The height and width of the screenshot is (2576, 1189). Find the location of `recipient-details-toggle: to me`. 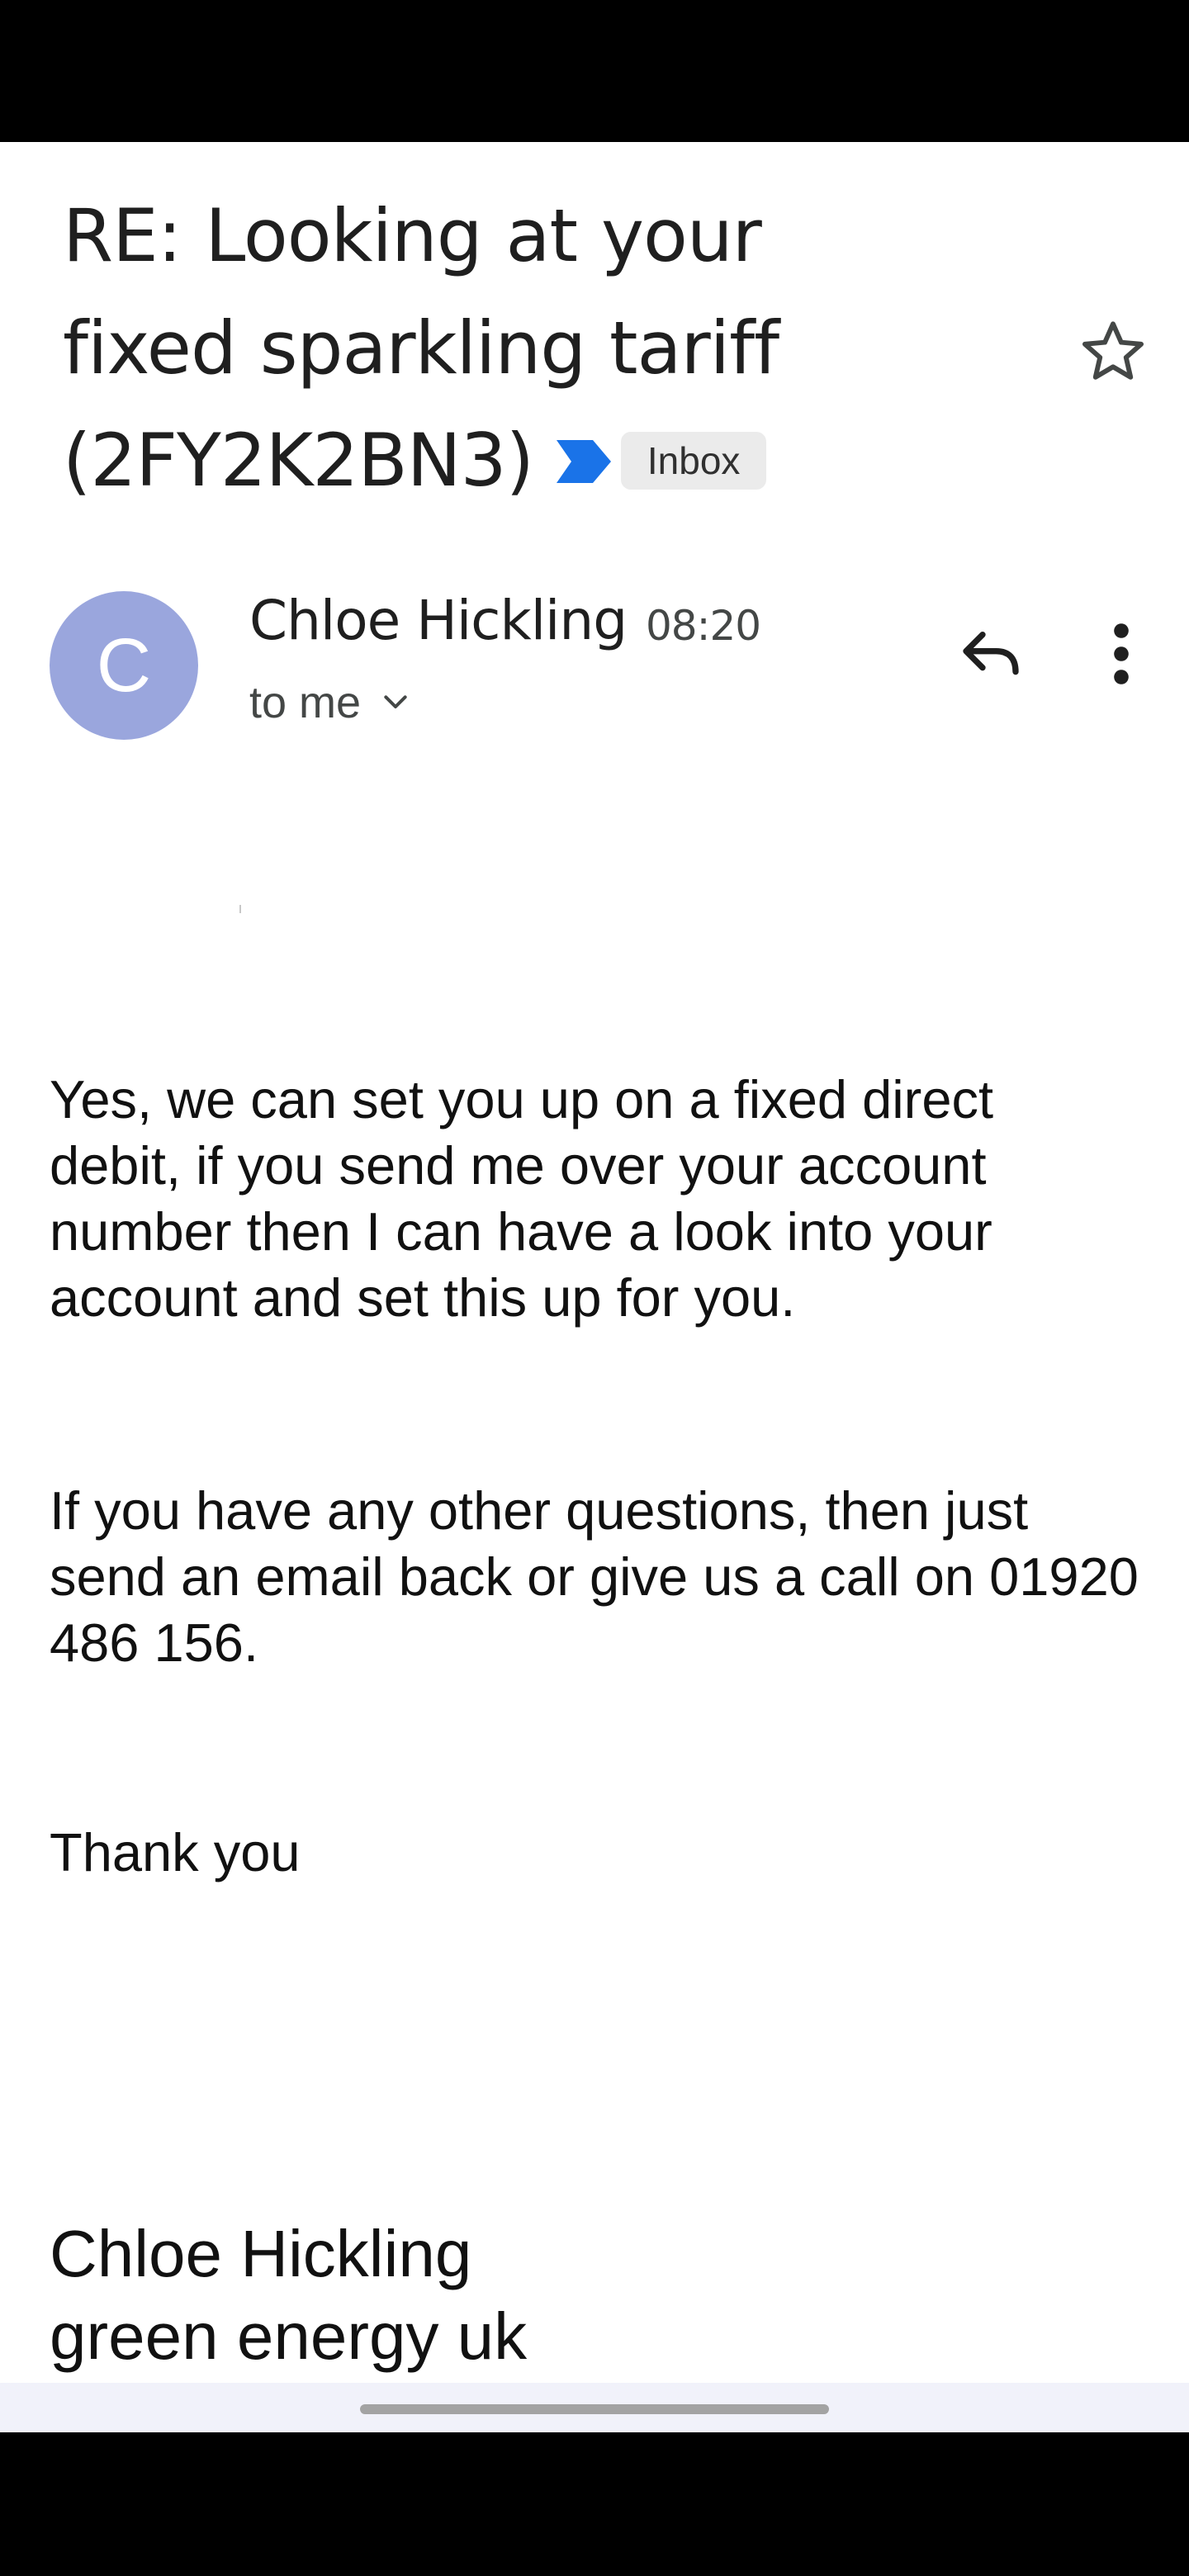

recipient-details-toggle: to me is located at coordinates (330, 702).